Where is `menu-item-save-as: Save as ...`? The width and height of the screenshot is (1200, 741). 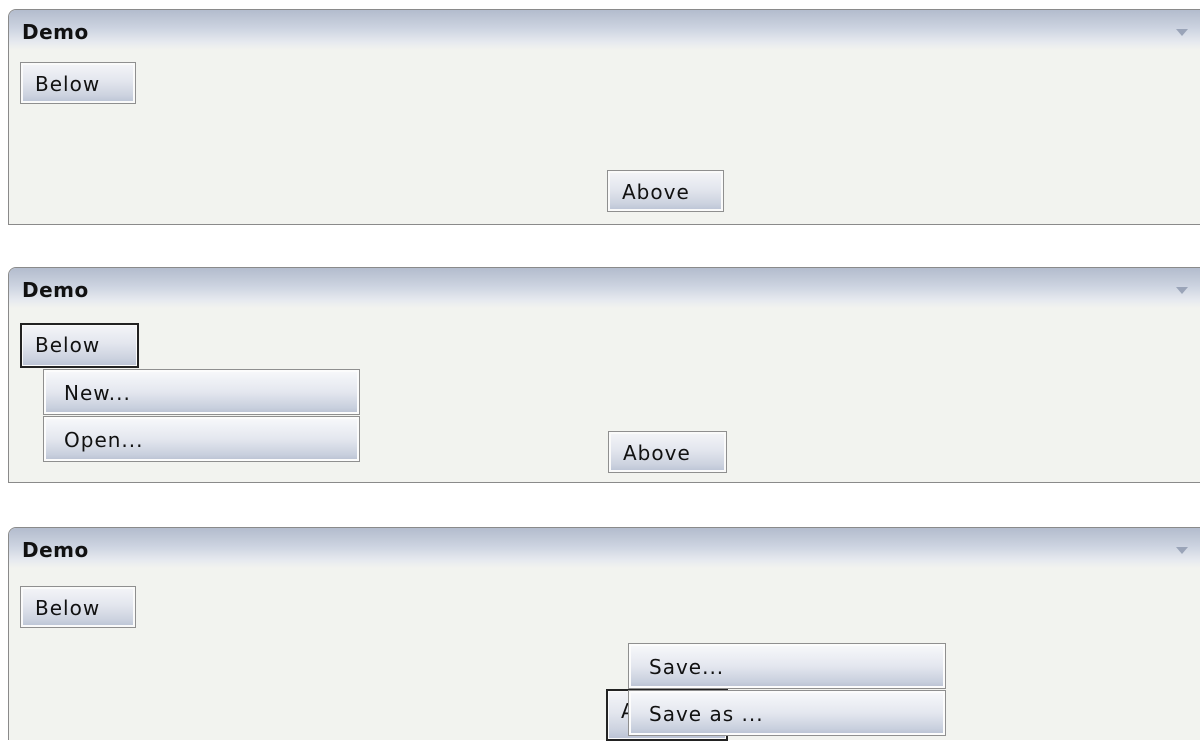 menu-item-save-as: Save as ... is located at coordinates (787, 713).